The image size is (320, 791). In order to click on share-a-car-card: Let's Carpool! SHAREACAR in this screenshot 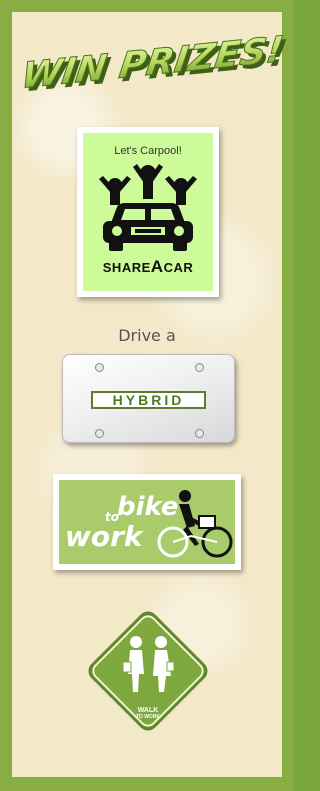, I will do `click(148, 212)`.